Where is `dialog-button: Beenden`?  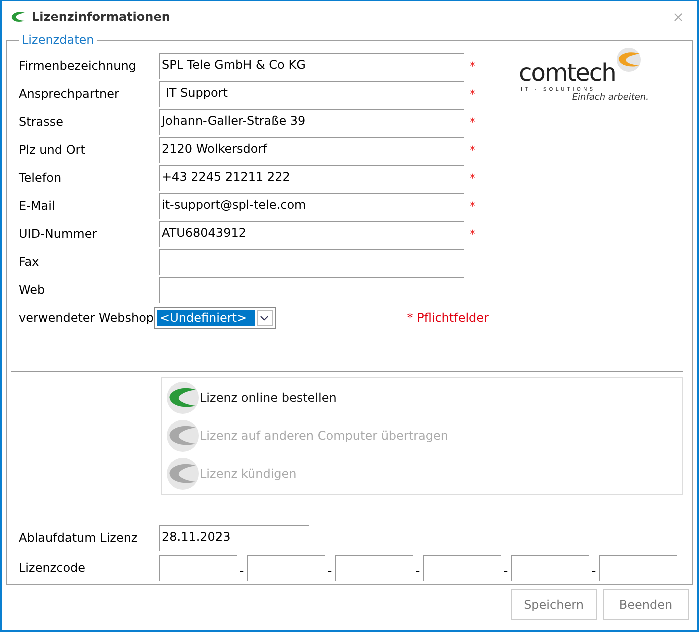 dialog-button: Beenden is located at coordinates (646, 604).